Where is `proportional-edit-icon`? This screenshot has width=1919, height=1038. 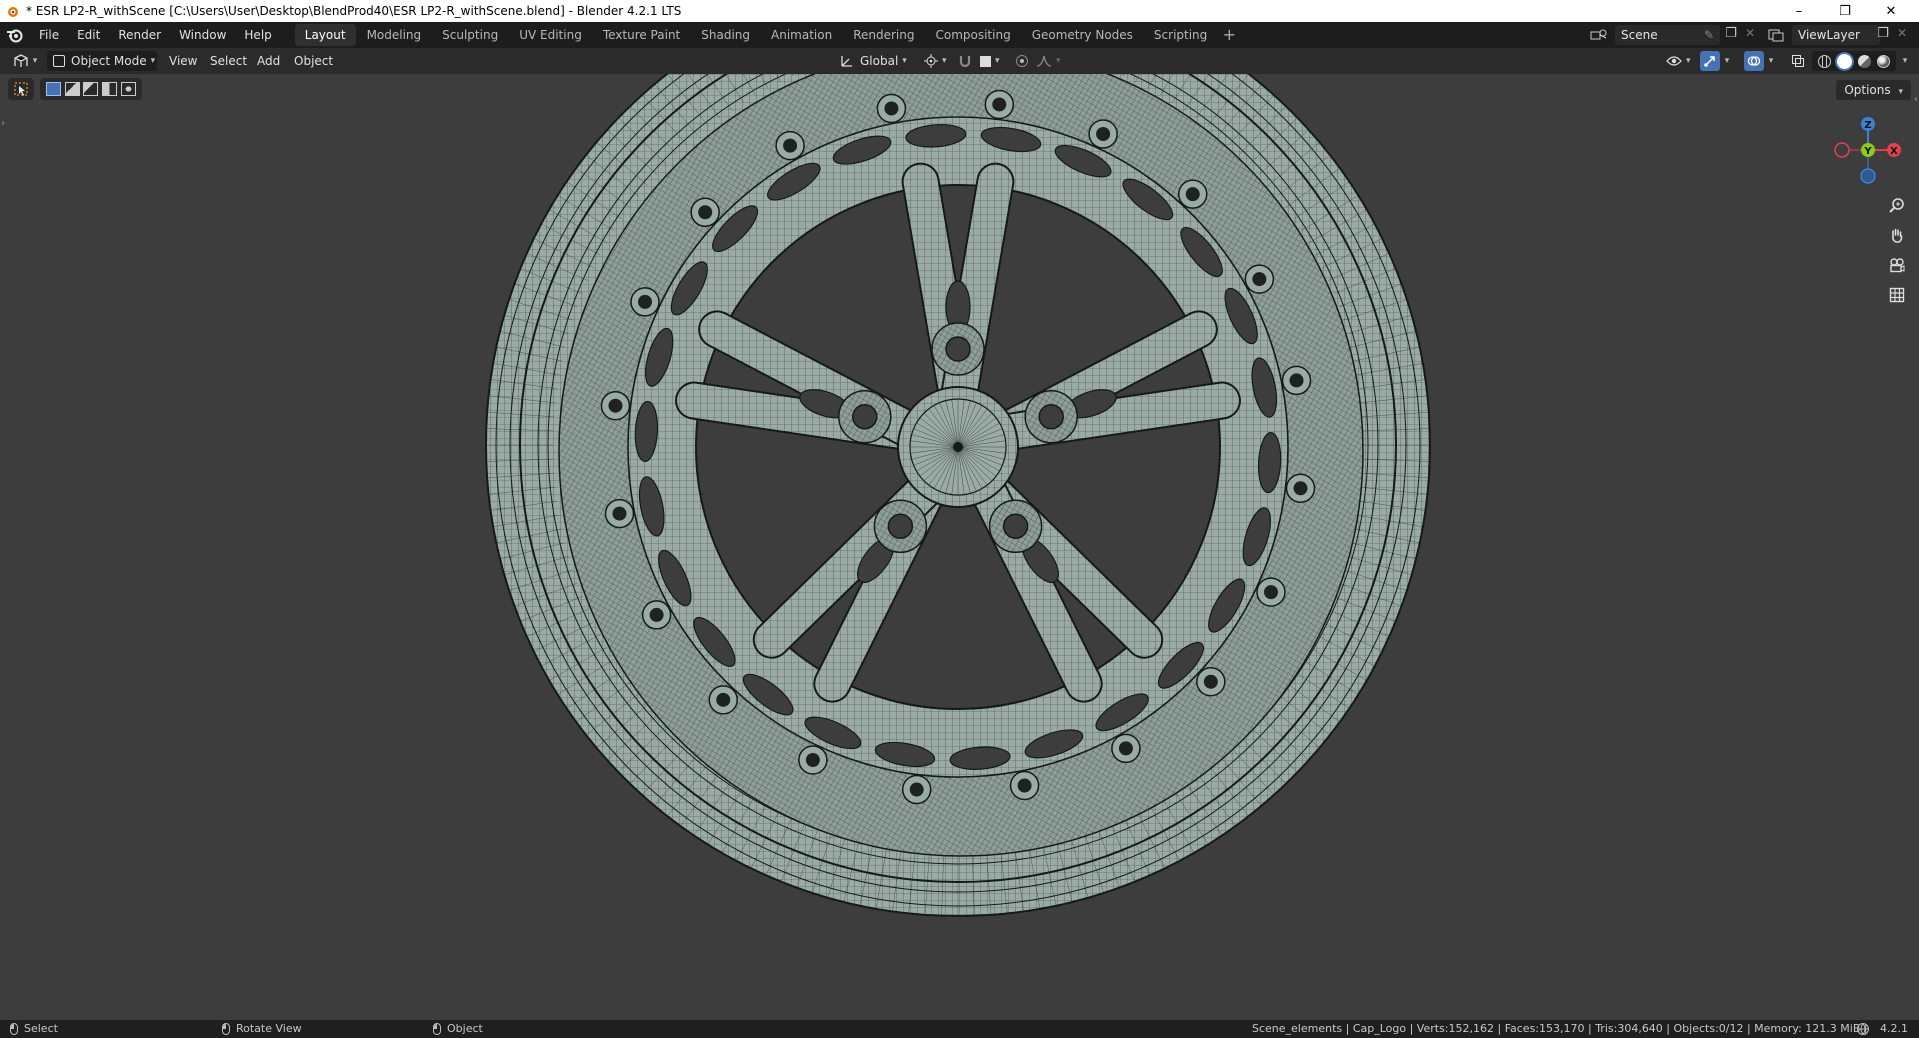
proportional-edit-icon is located at coordinates (1022, 61).